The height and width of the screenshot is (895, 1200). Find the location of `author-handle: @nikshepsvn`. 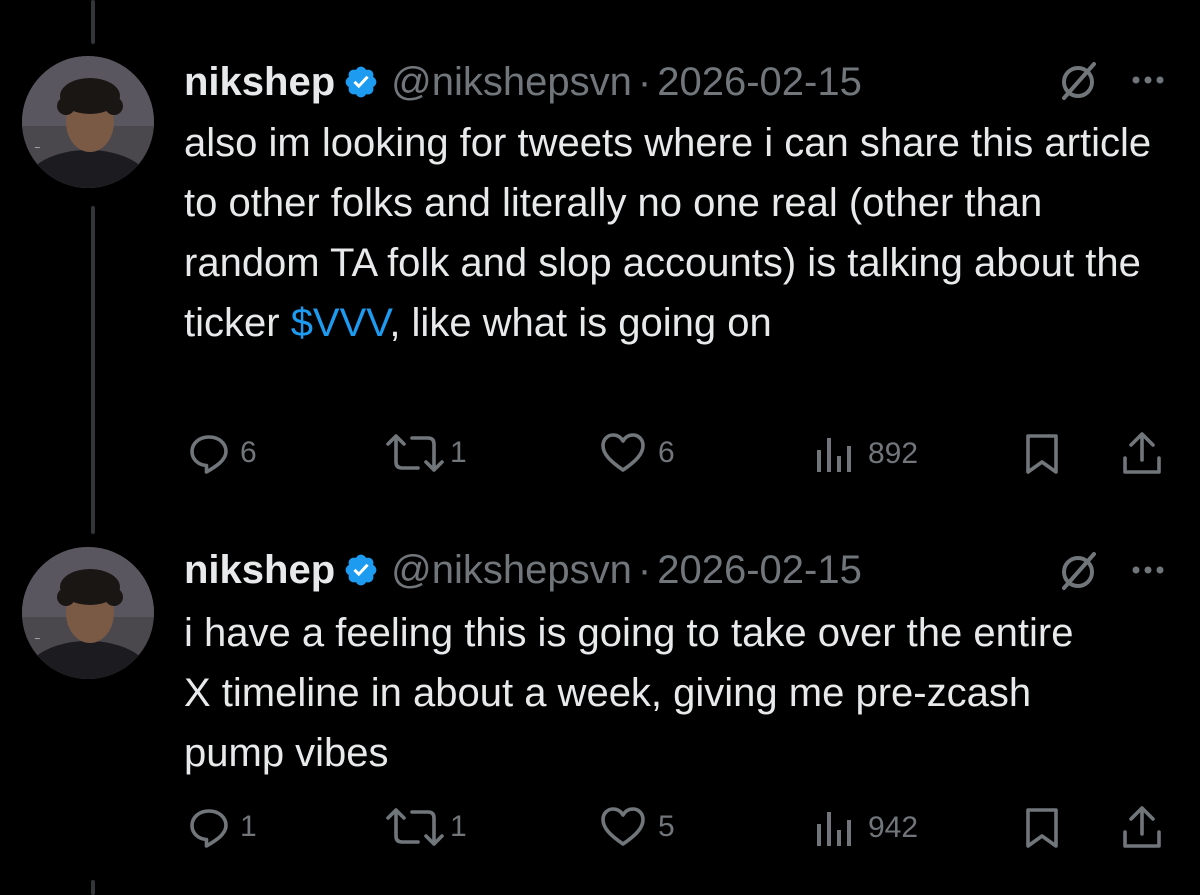

author-handle: @nikshepsvn is located at coordinates (511, 570).